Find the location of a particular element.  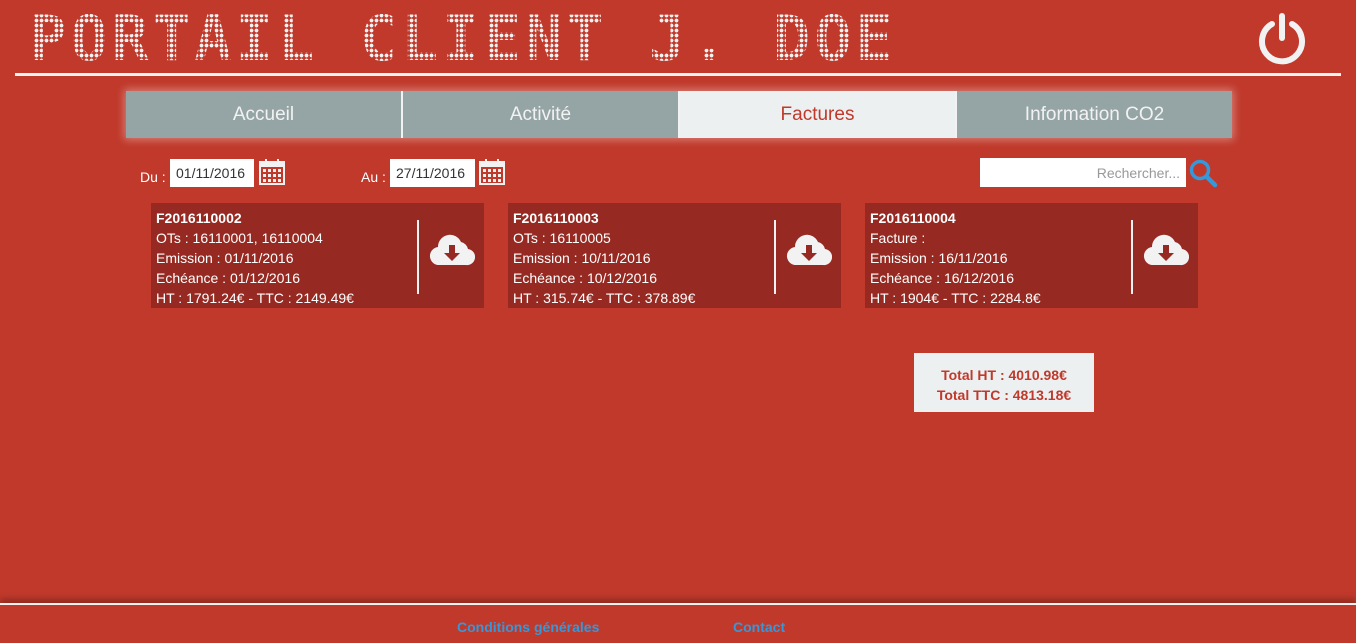

invoice-id: F2016110004 is located at coordinates (913, 218).